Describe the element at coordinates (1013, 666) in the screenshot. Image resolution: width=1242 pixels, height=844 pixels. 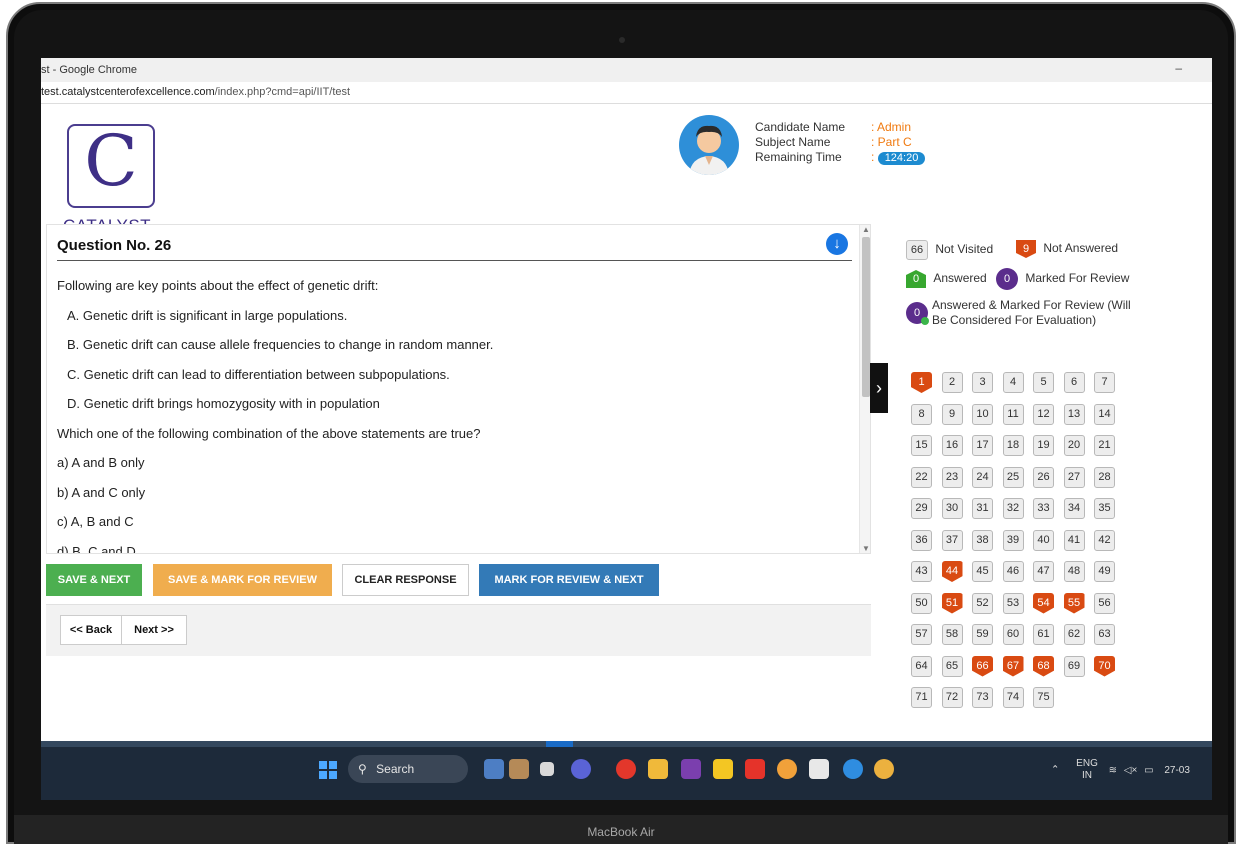
I see `palette-question-67: 67` at that location.